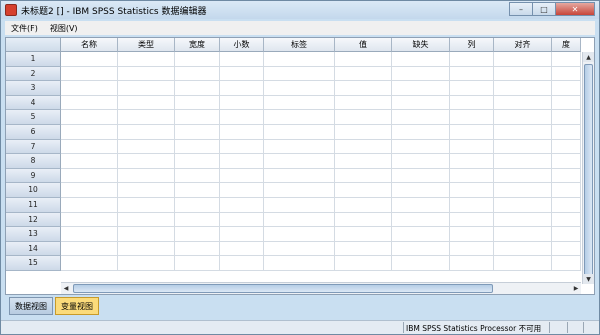 The height and width of the screenshot is (335, 600). I want to click on close-button: ✕, so click(575, 9).